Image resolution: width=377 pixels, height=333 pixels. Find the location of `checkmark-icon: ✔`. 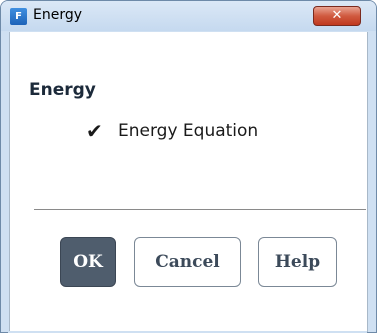

checkmark-icon: ✔ is located at coordinates (97, 131).